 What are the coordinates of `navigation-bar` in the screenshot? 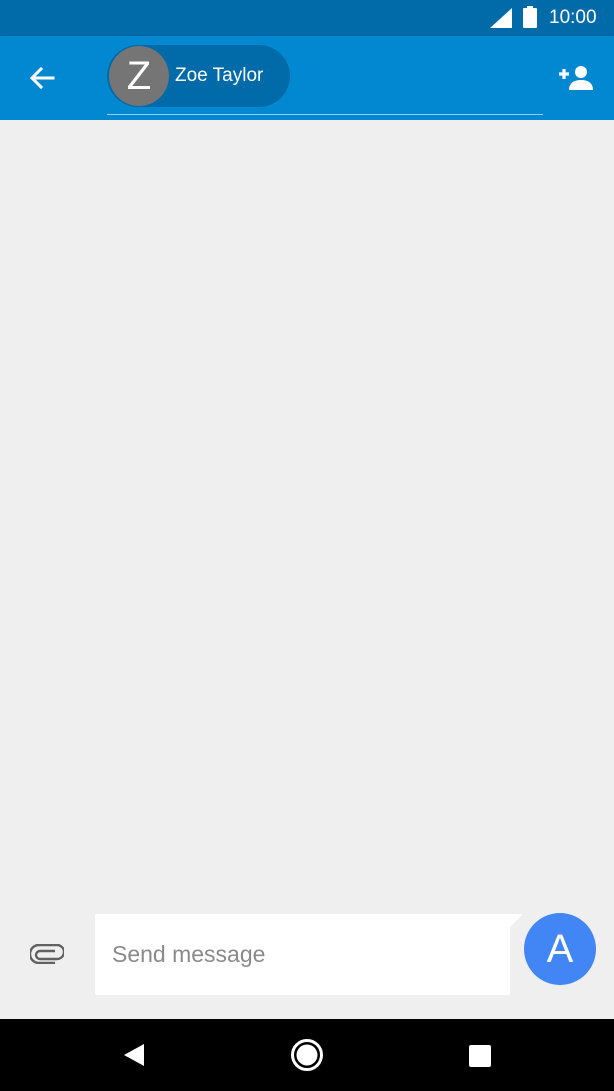 It's located at (307, 1055).